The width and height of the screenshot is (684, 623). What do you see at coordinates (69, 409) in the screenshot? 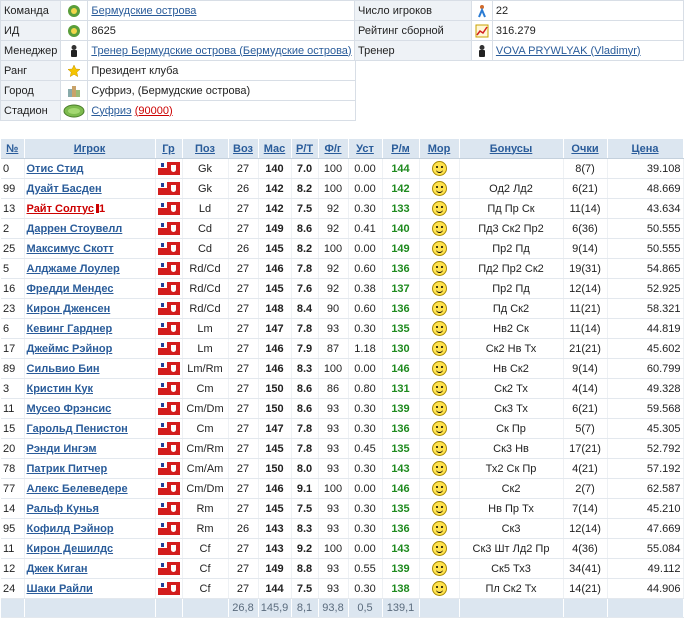
I see `player-name-link: Мусео Фрэнсис` at bounding box center [69, 409].